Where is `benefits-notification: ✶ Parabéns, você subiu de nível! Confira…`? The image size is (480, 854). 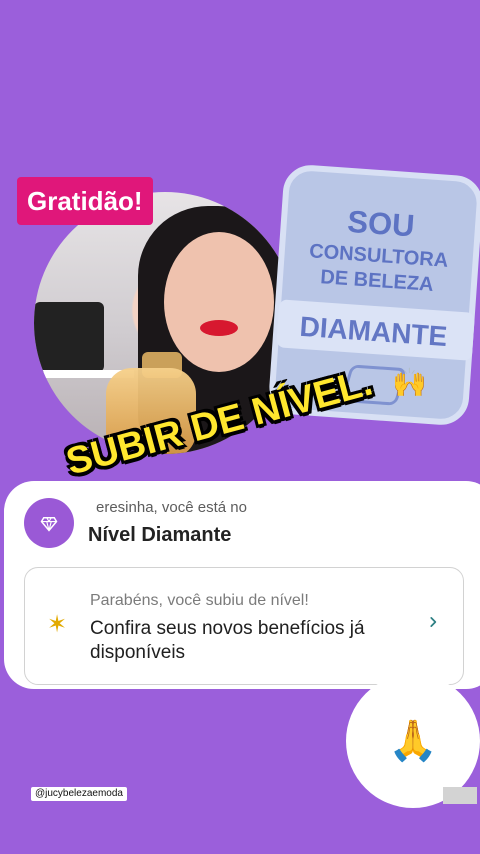 benefits-notification: ✶ Parabéns, você subiu de nível! Confira… is located at coordinates (244, 626).